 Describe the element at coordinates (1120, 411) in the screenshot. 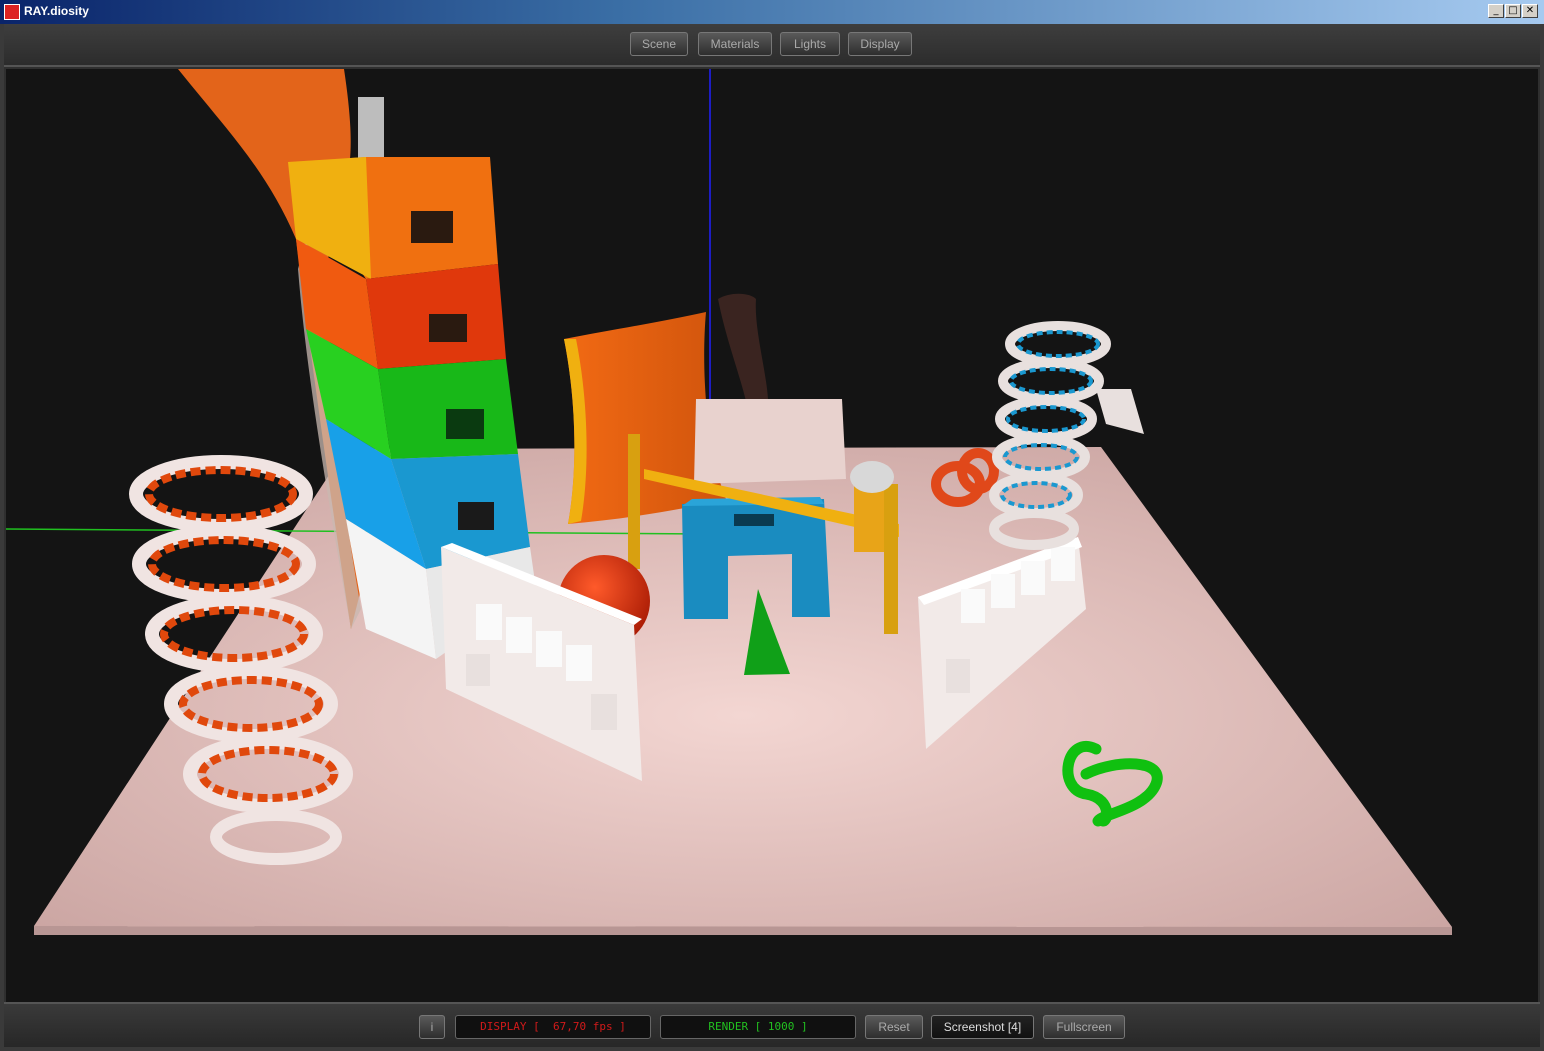

I see `white-flag-panel` at that location.